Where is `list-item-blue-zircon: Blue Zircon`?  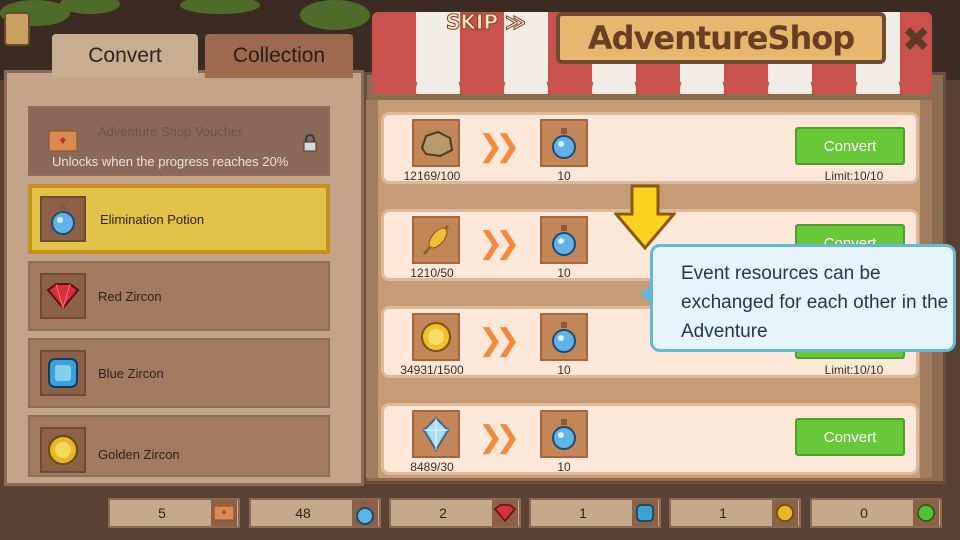
list-item-blue-zircon: Blue Zircon is located at coordinates (179, 373).